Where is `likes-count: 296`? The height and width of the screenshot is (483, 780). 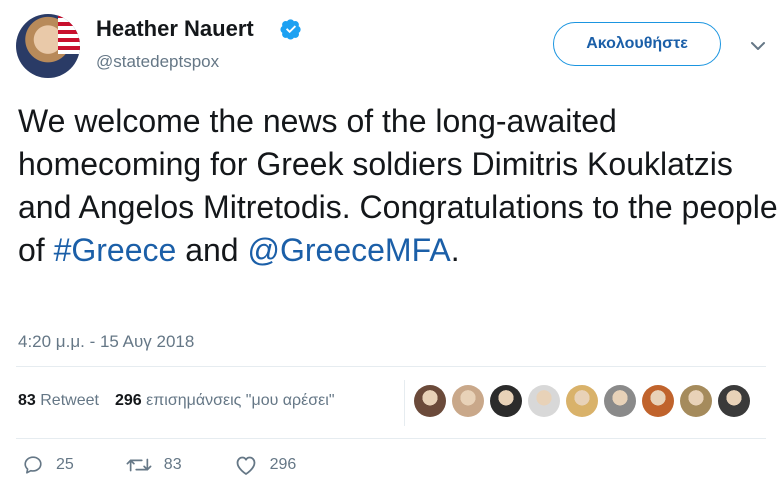
likes-count: 296 is located at coordinates (128, 400).